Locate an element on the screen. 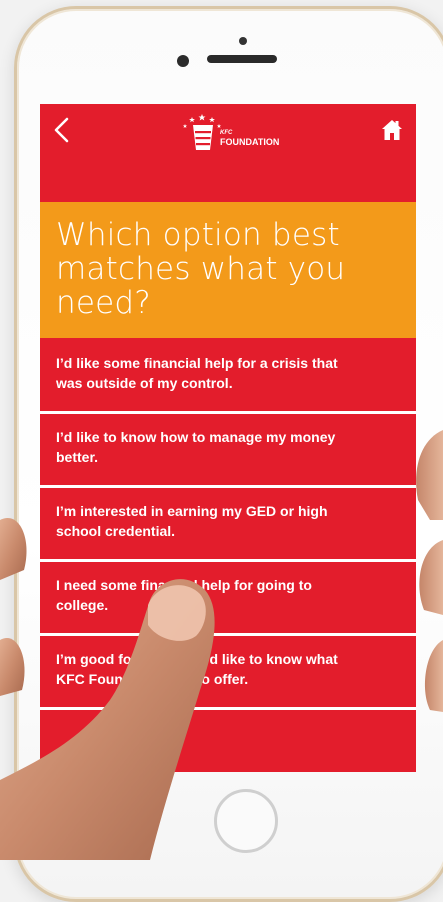 The image size is (443, 902). chevron-left-icon is located at coordinates (62, 130).